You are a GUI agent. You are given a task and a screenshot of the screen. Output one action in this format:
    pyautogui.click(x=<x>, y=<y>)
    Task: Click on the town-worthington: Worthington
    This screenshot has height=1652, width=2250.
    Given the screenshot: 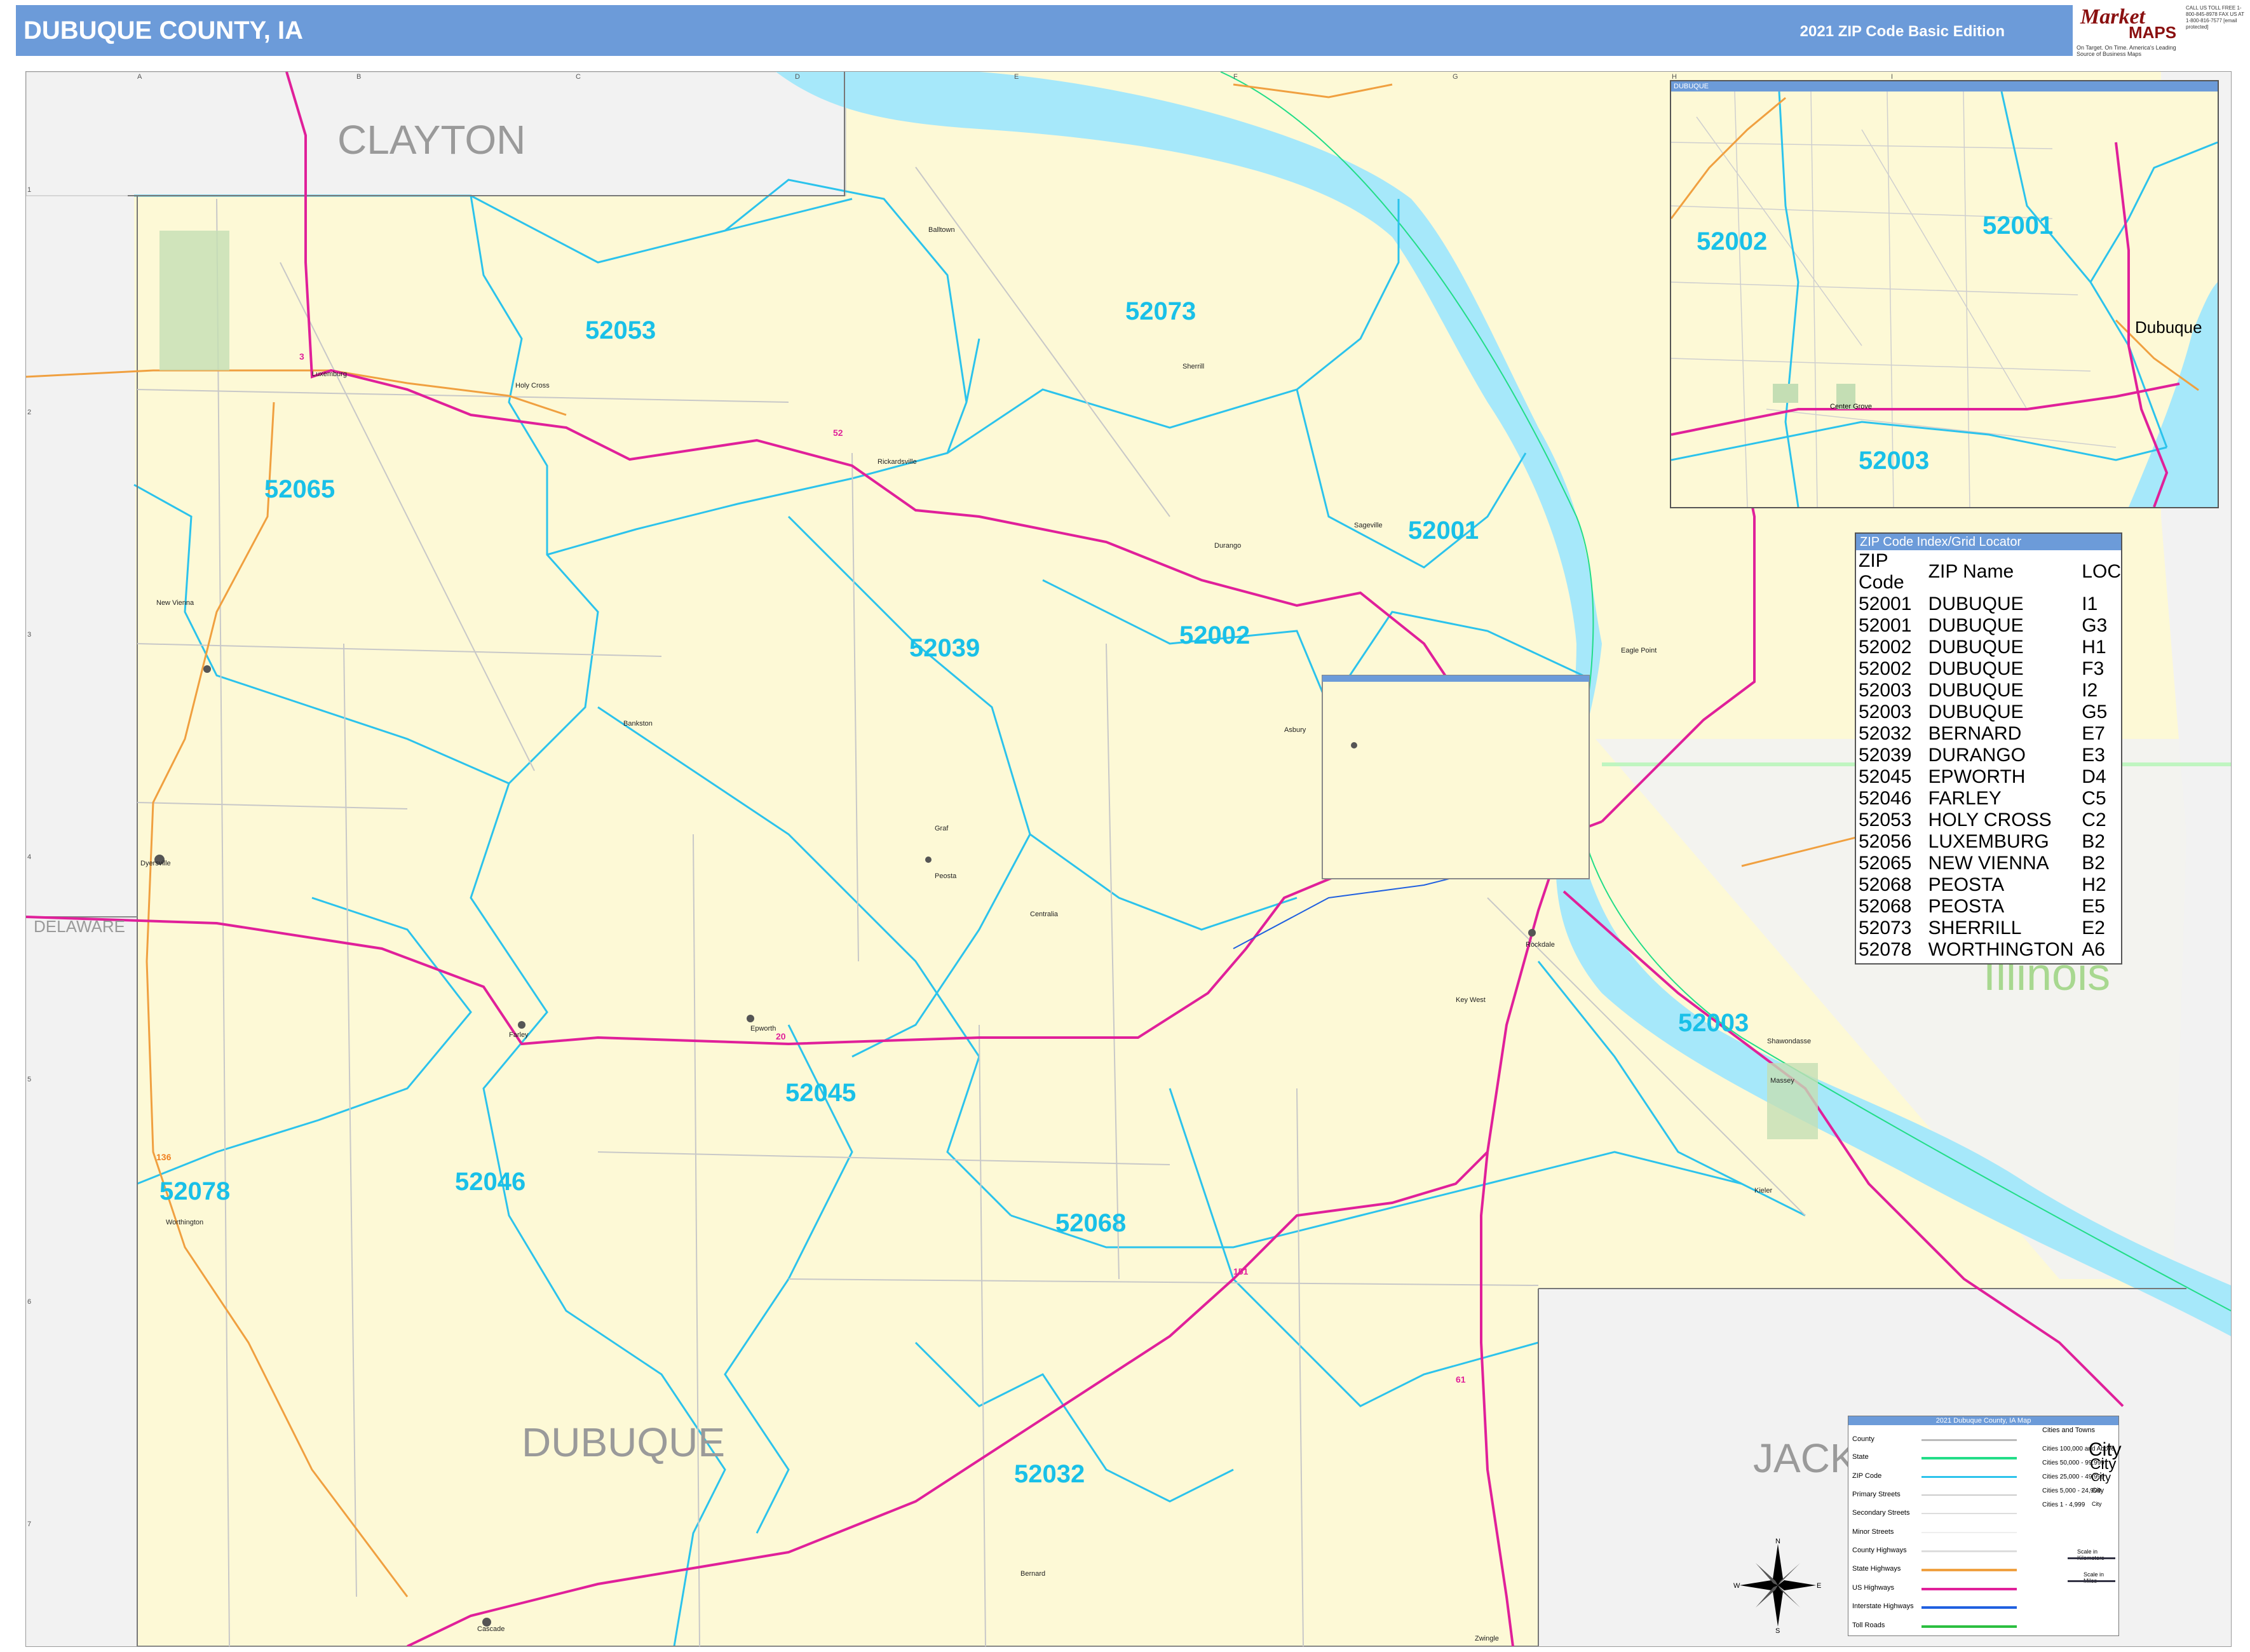 What is the action you would take?
    pyautogui.click(x=185, y=1222)
    